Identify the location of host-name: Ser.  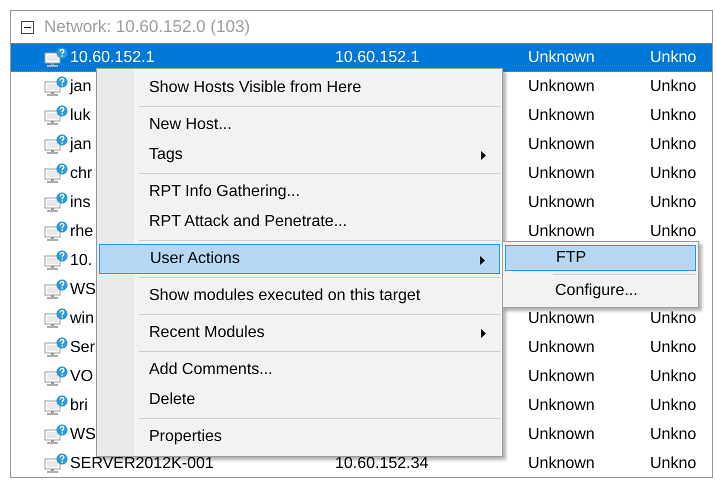
(82, 348).